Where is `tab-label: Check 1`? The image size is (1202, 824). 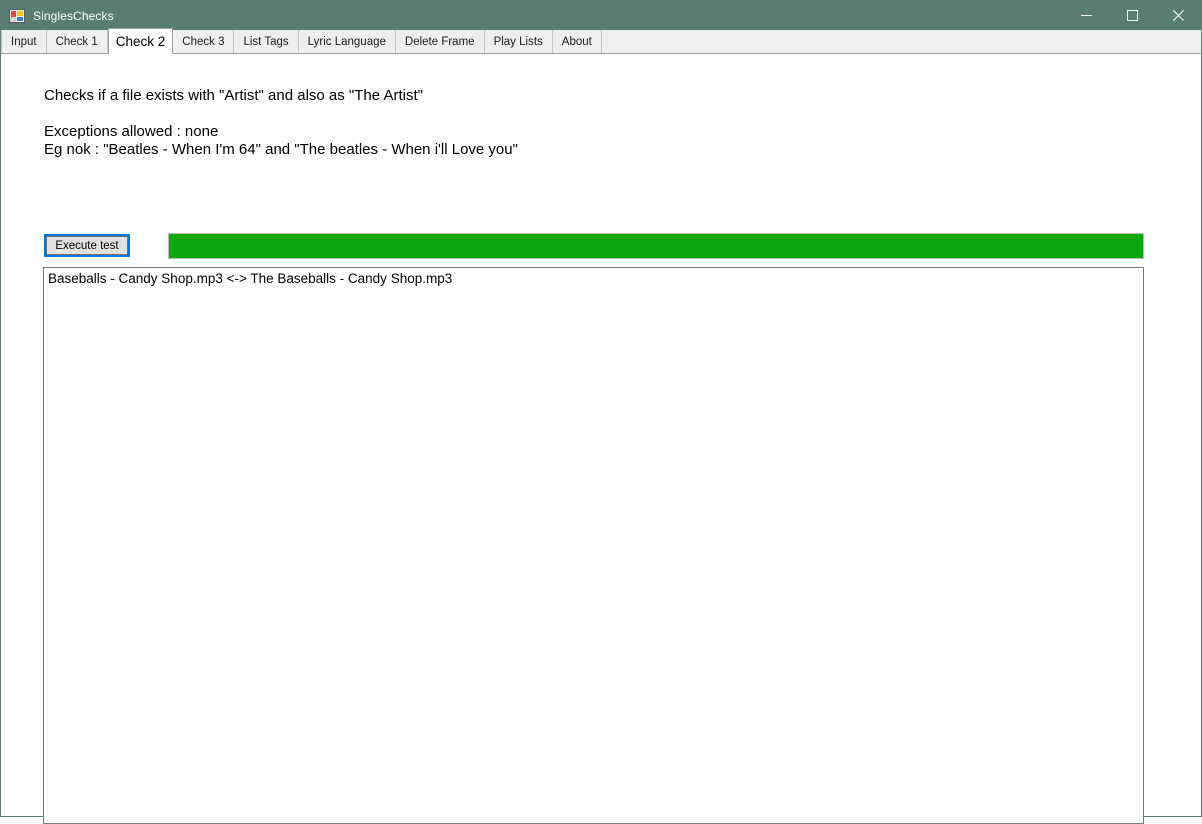 tab-label: Check 1 is located at coordinates (76, 41).